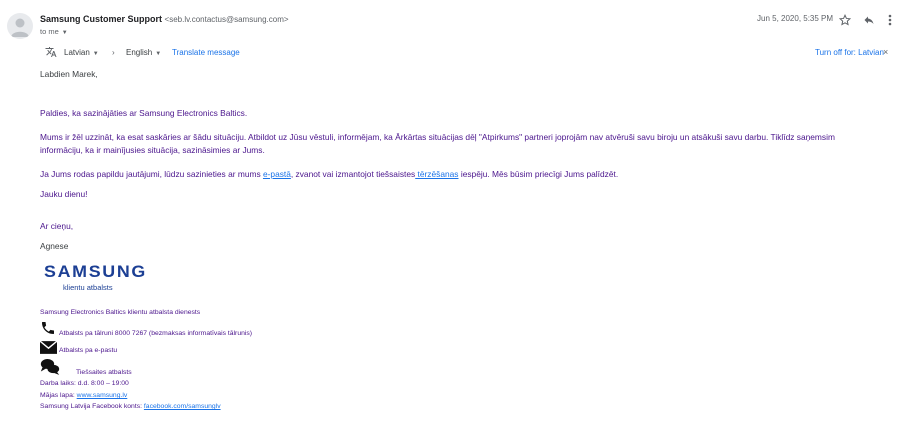  What do you see at coordinates (226, 19) in the screenshot?
I see `sender-email: <seb.lv.contactus@samsung.com>` at bounding box center [226, 19].